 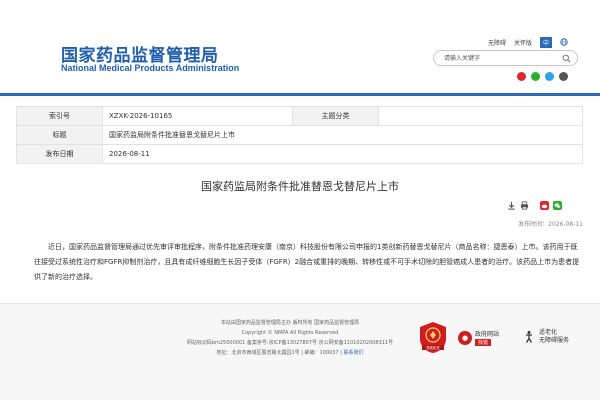 I want to click on weibo-share-icon, so click(x=544, y=205).